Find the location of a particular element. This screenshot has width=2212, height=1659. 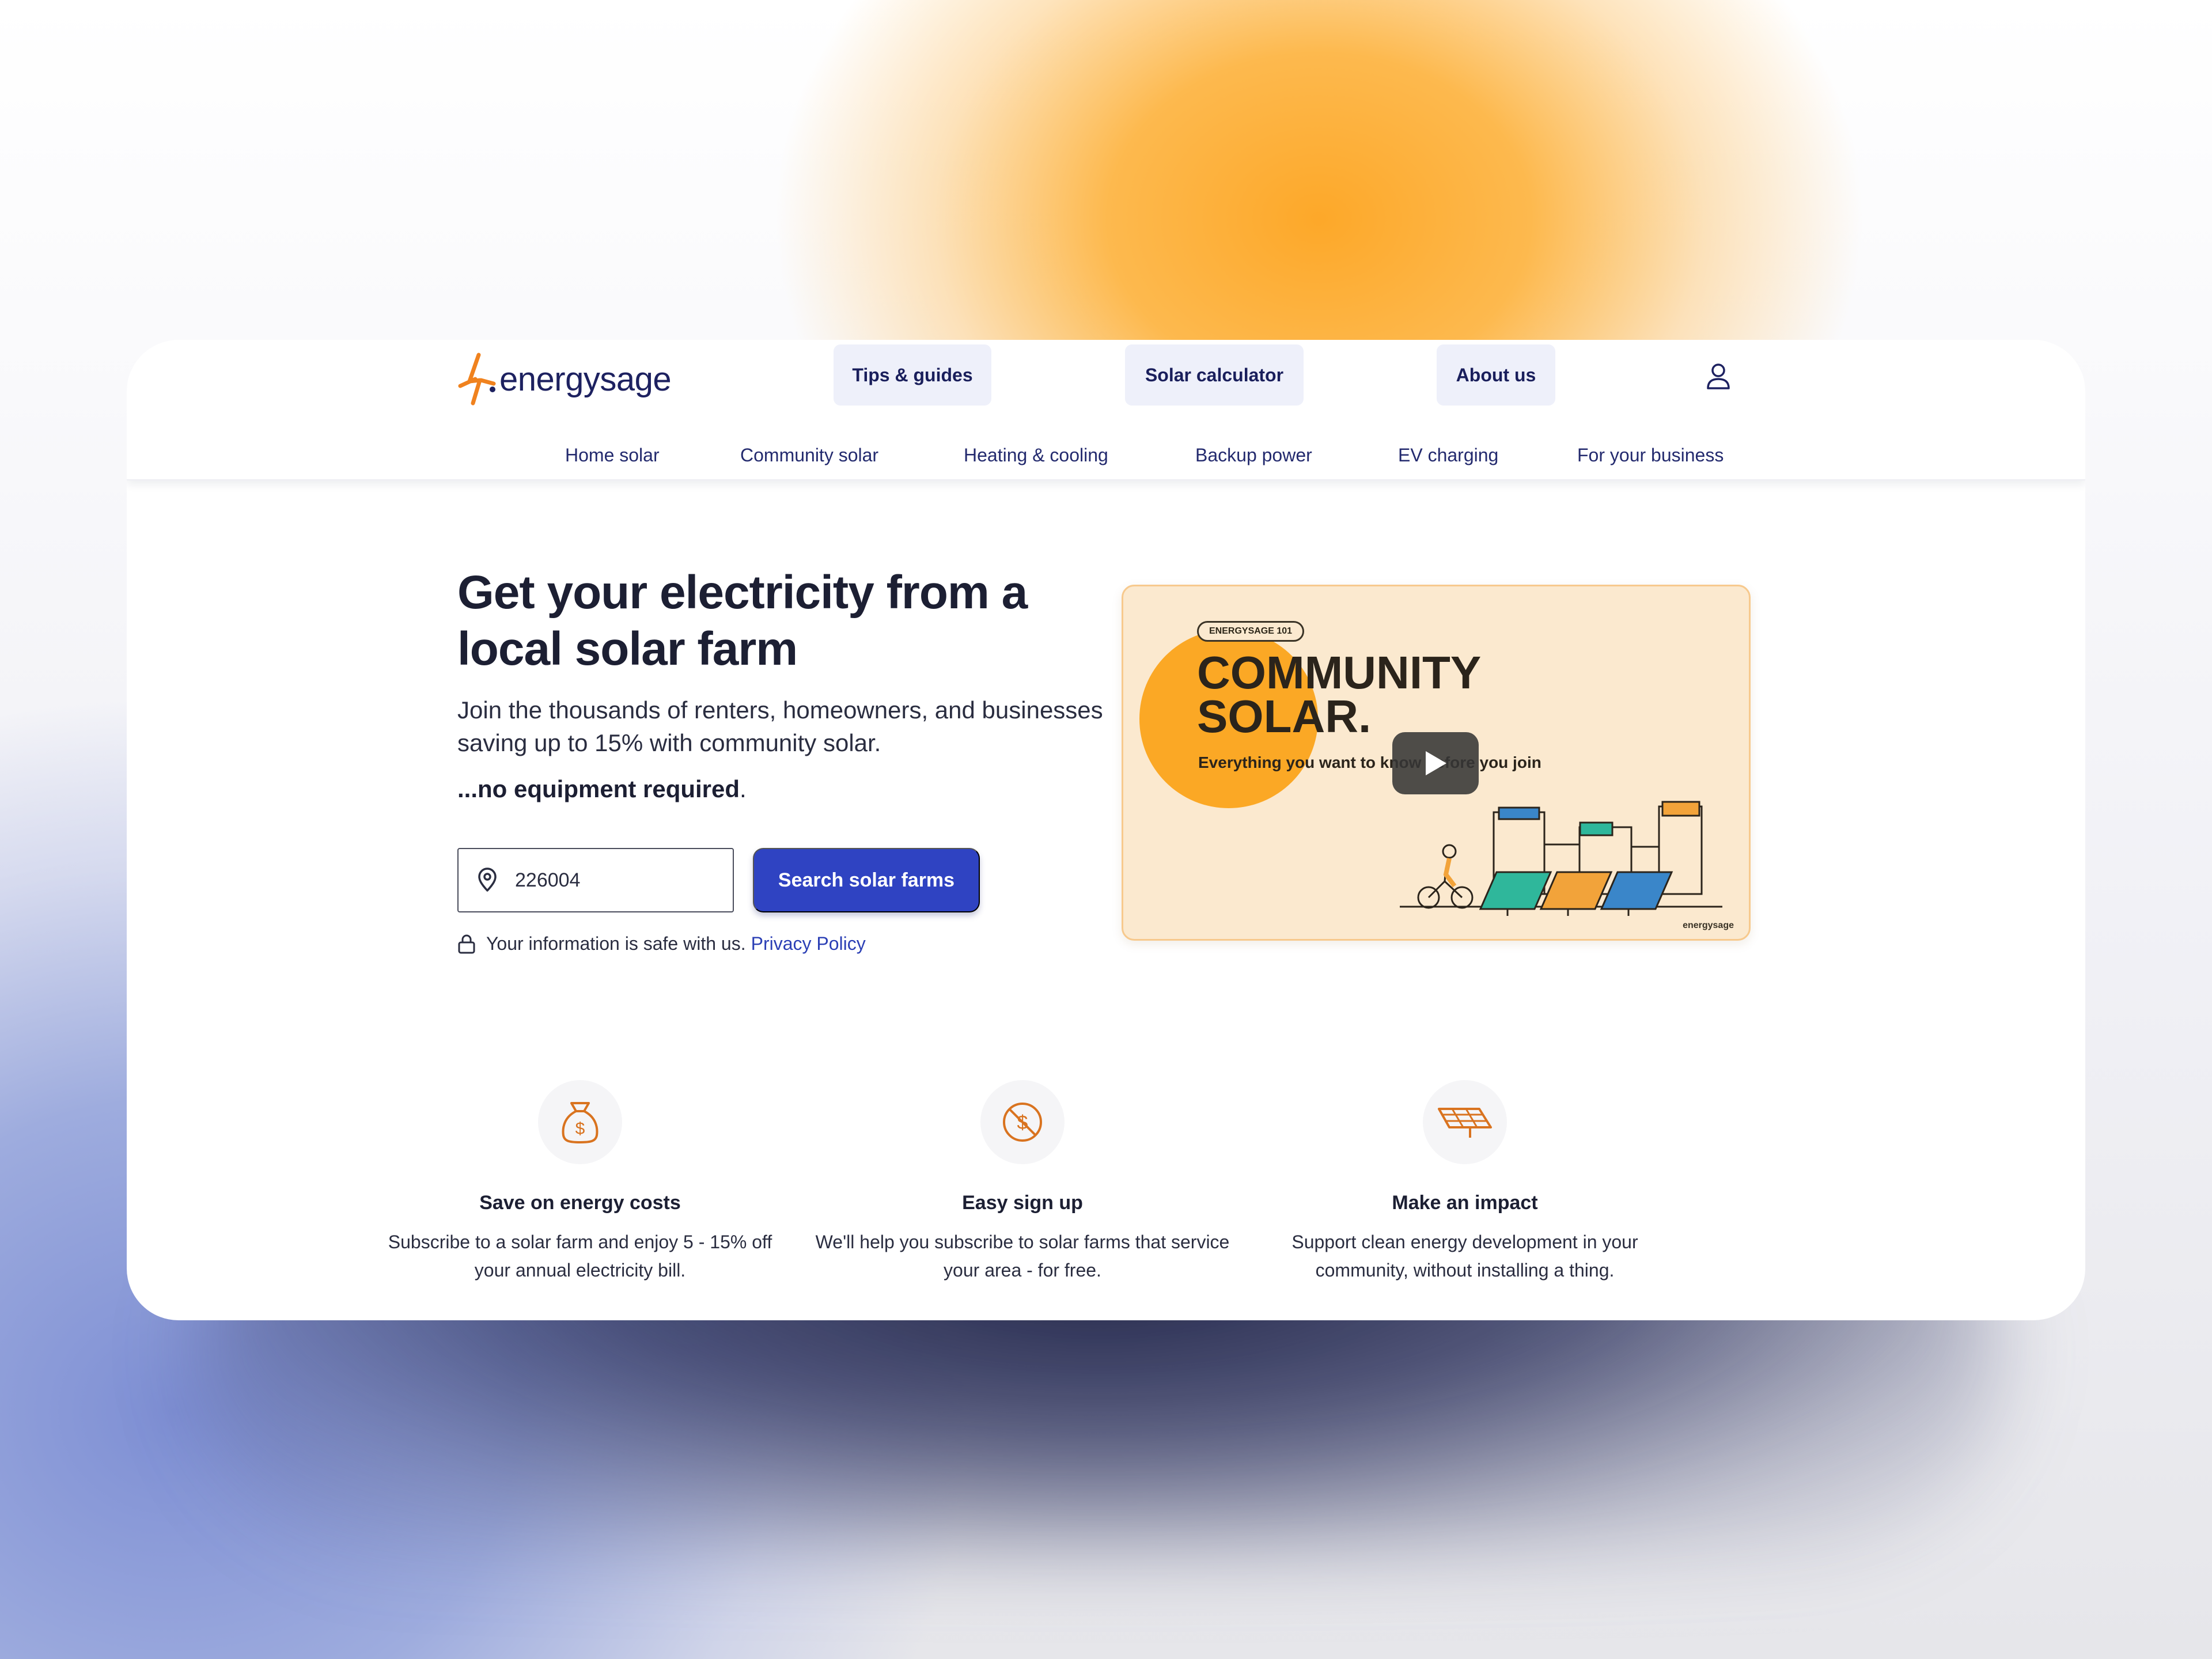

feature-icon-wrap is located at coordinates (1465, 1122).